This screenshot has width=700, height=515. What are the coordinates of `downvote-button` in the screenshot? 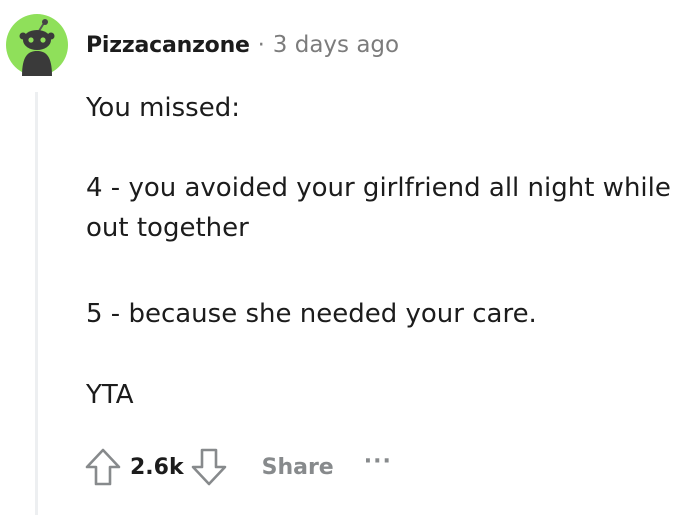 It's located at (209, 467).